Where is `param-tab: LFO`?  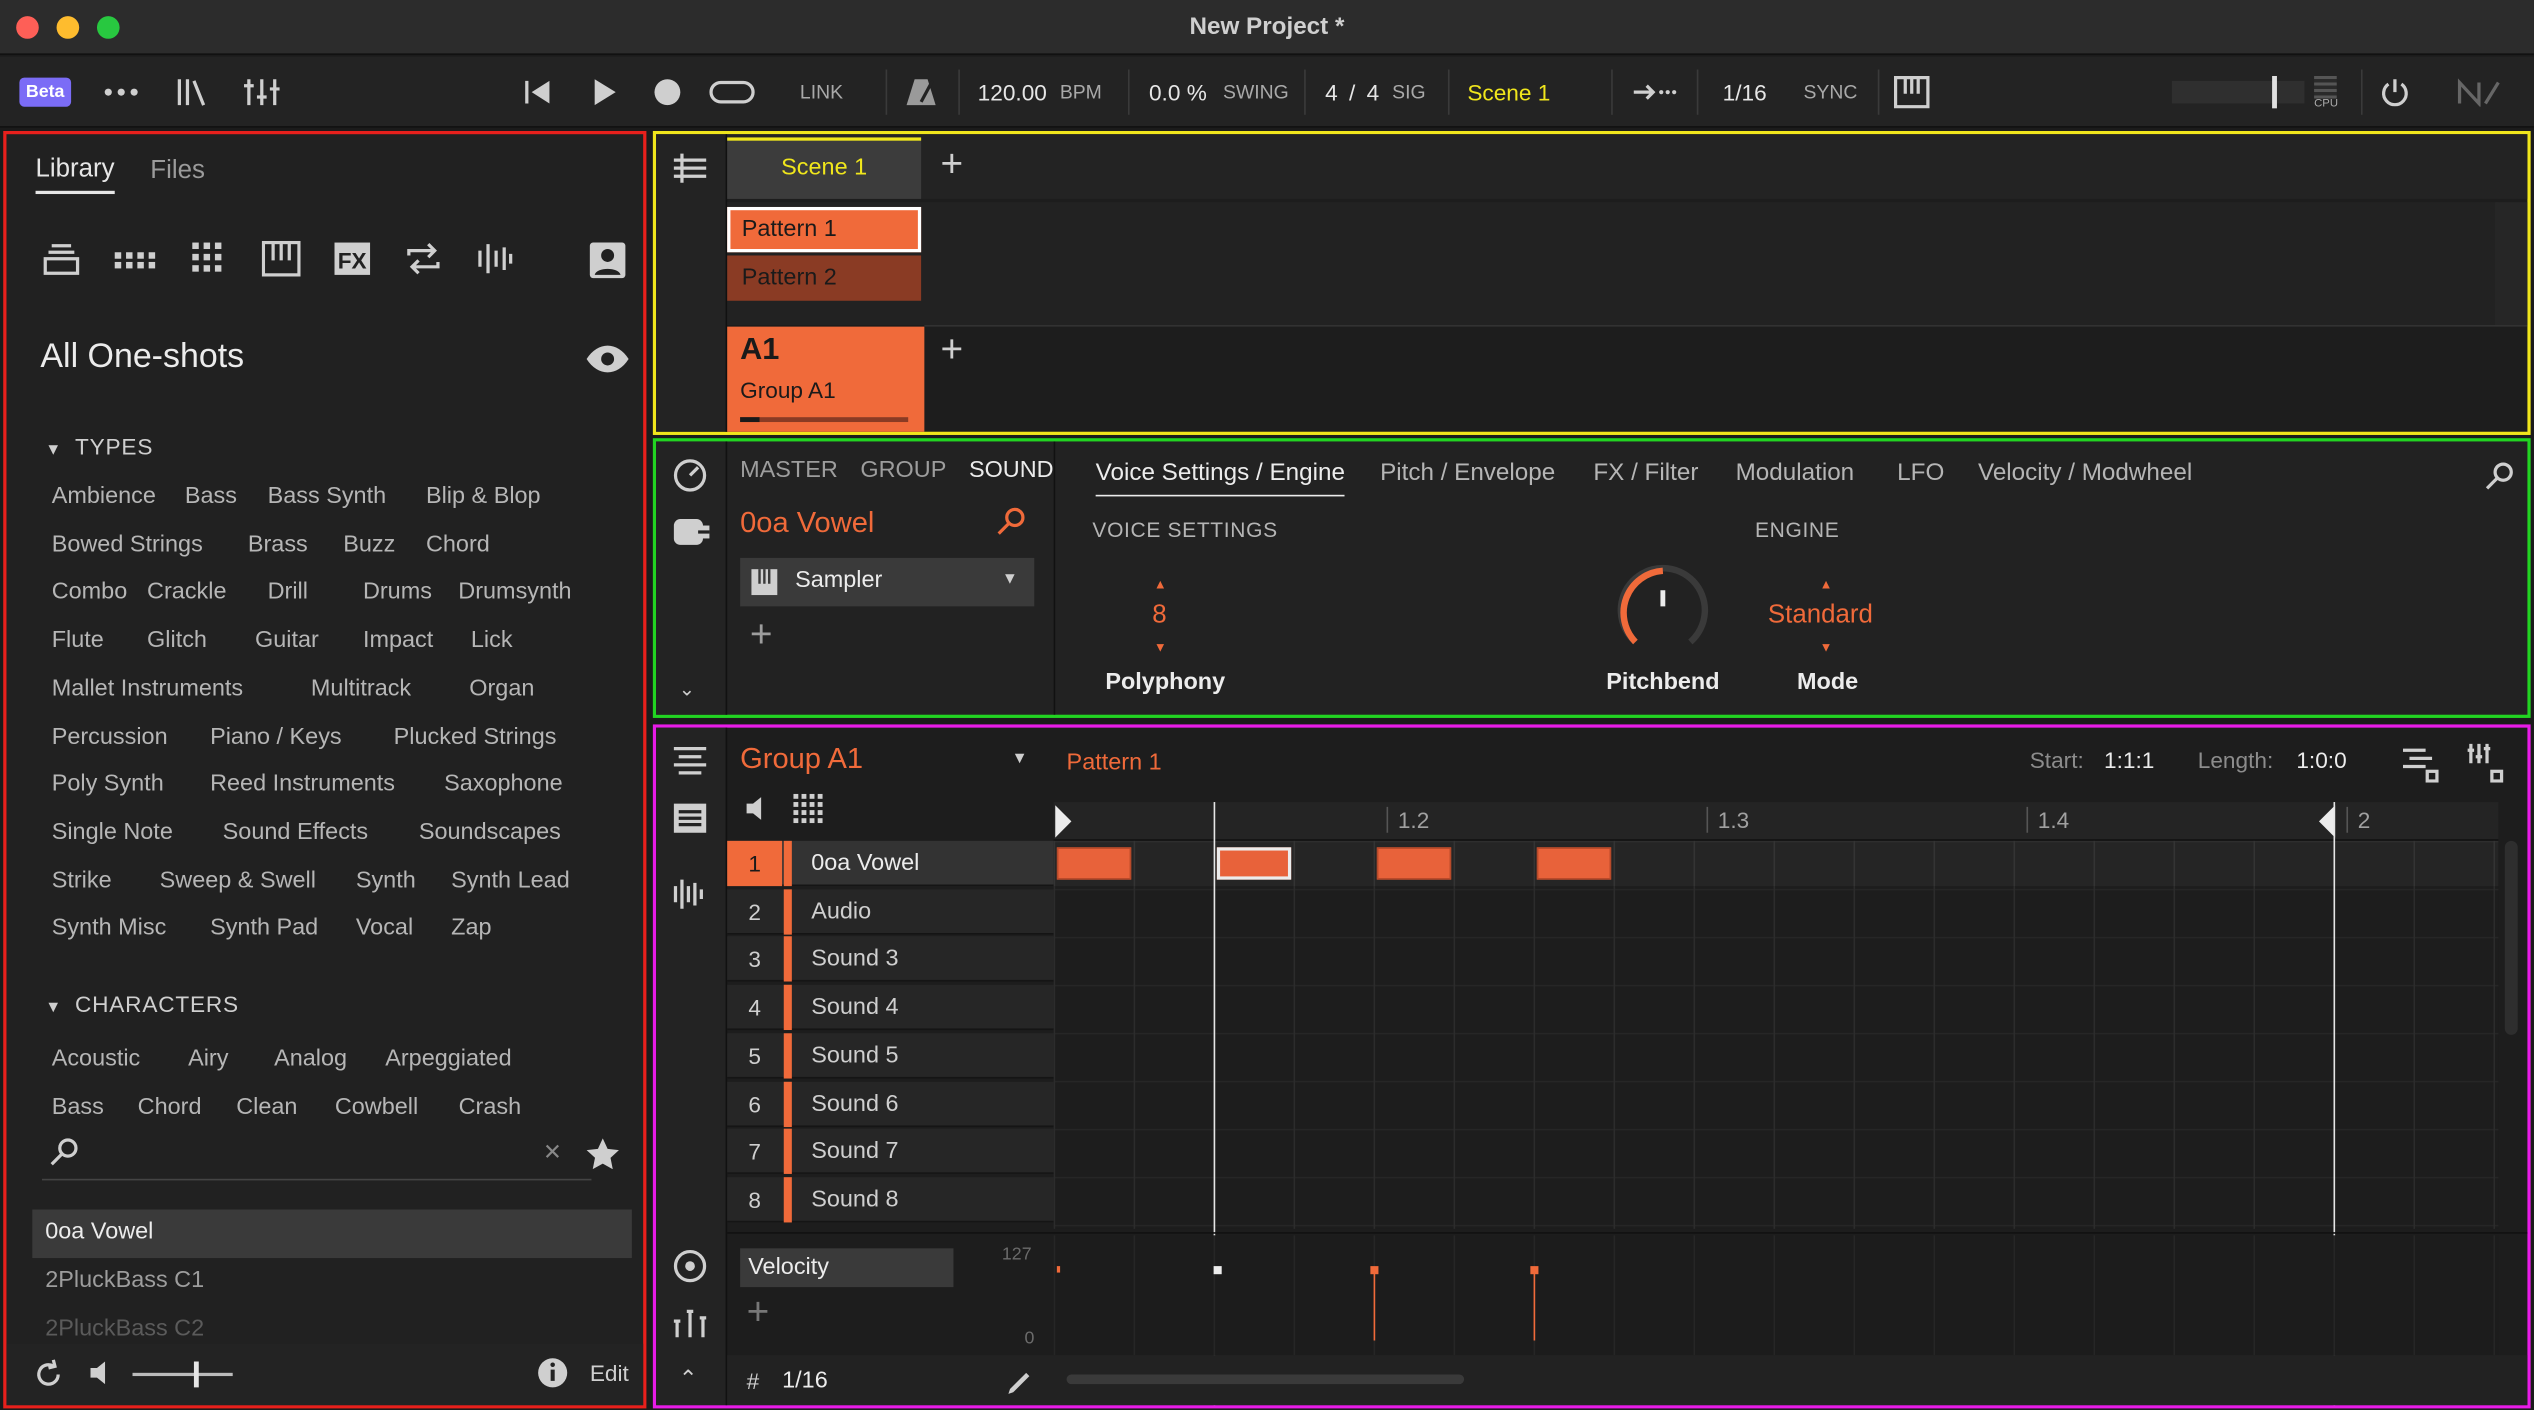
param-tab: LFO is located at coordinates (1920, 472).